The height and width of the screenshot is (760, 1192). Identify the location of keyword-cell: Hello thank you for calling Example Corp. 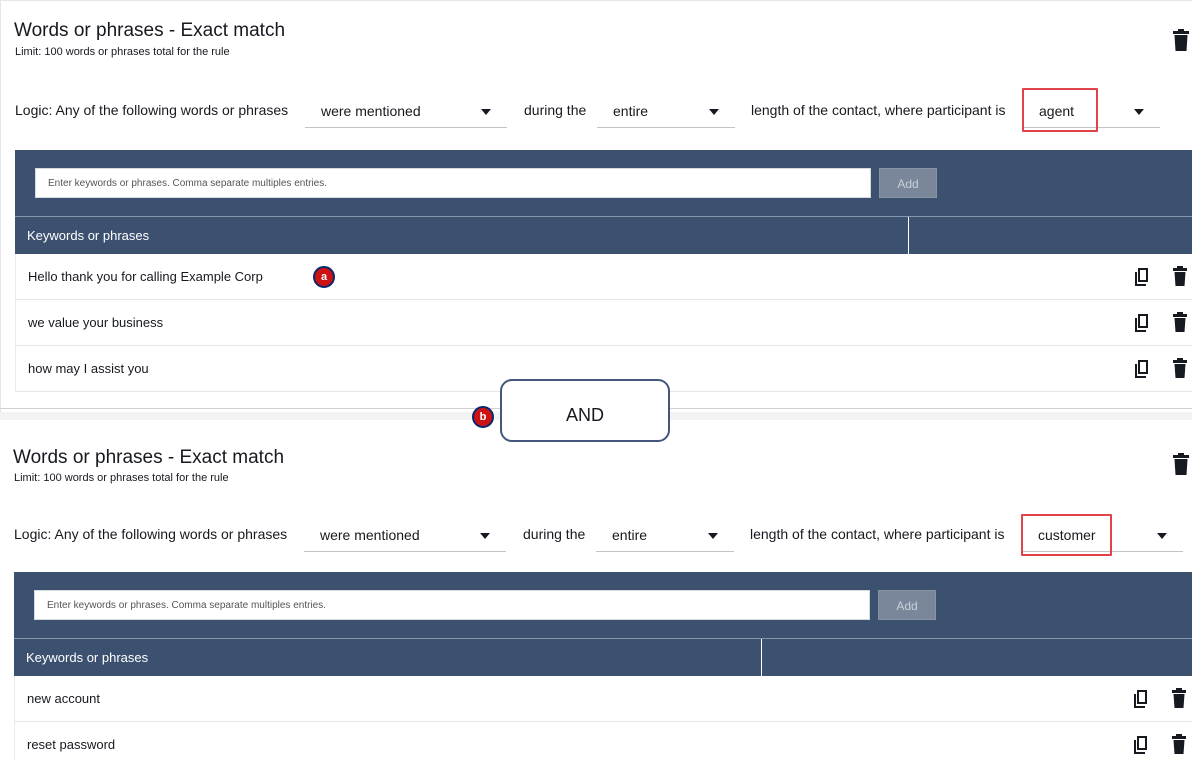
(145, 276).